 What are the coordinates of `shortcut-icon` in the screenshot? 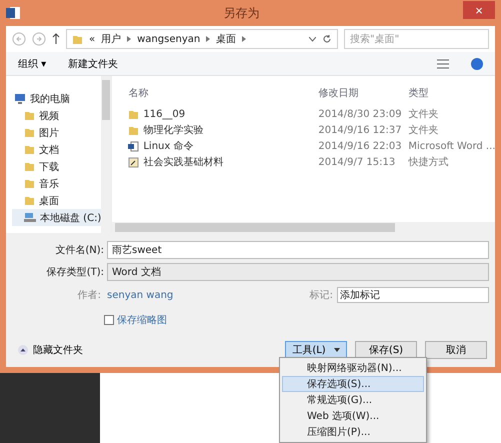 It's located at (134, 162).